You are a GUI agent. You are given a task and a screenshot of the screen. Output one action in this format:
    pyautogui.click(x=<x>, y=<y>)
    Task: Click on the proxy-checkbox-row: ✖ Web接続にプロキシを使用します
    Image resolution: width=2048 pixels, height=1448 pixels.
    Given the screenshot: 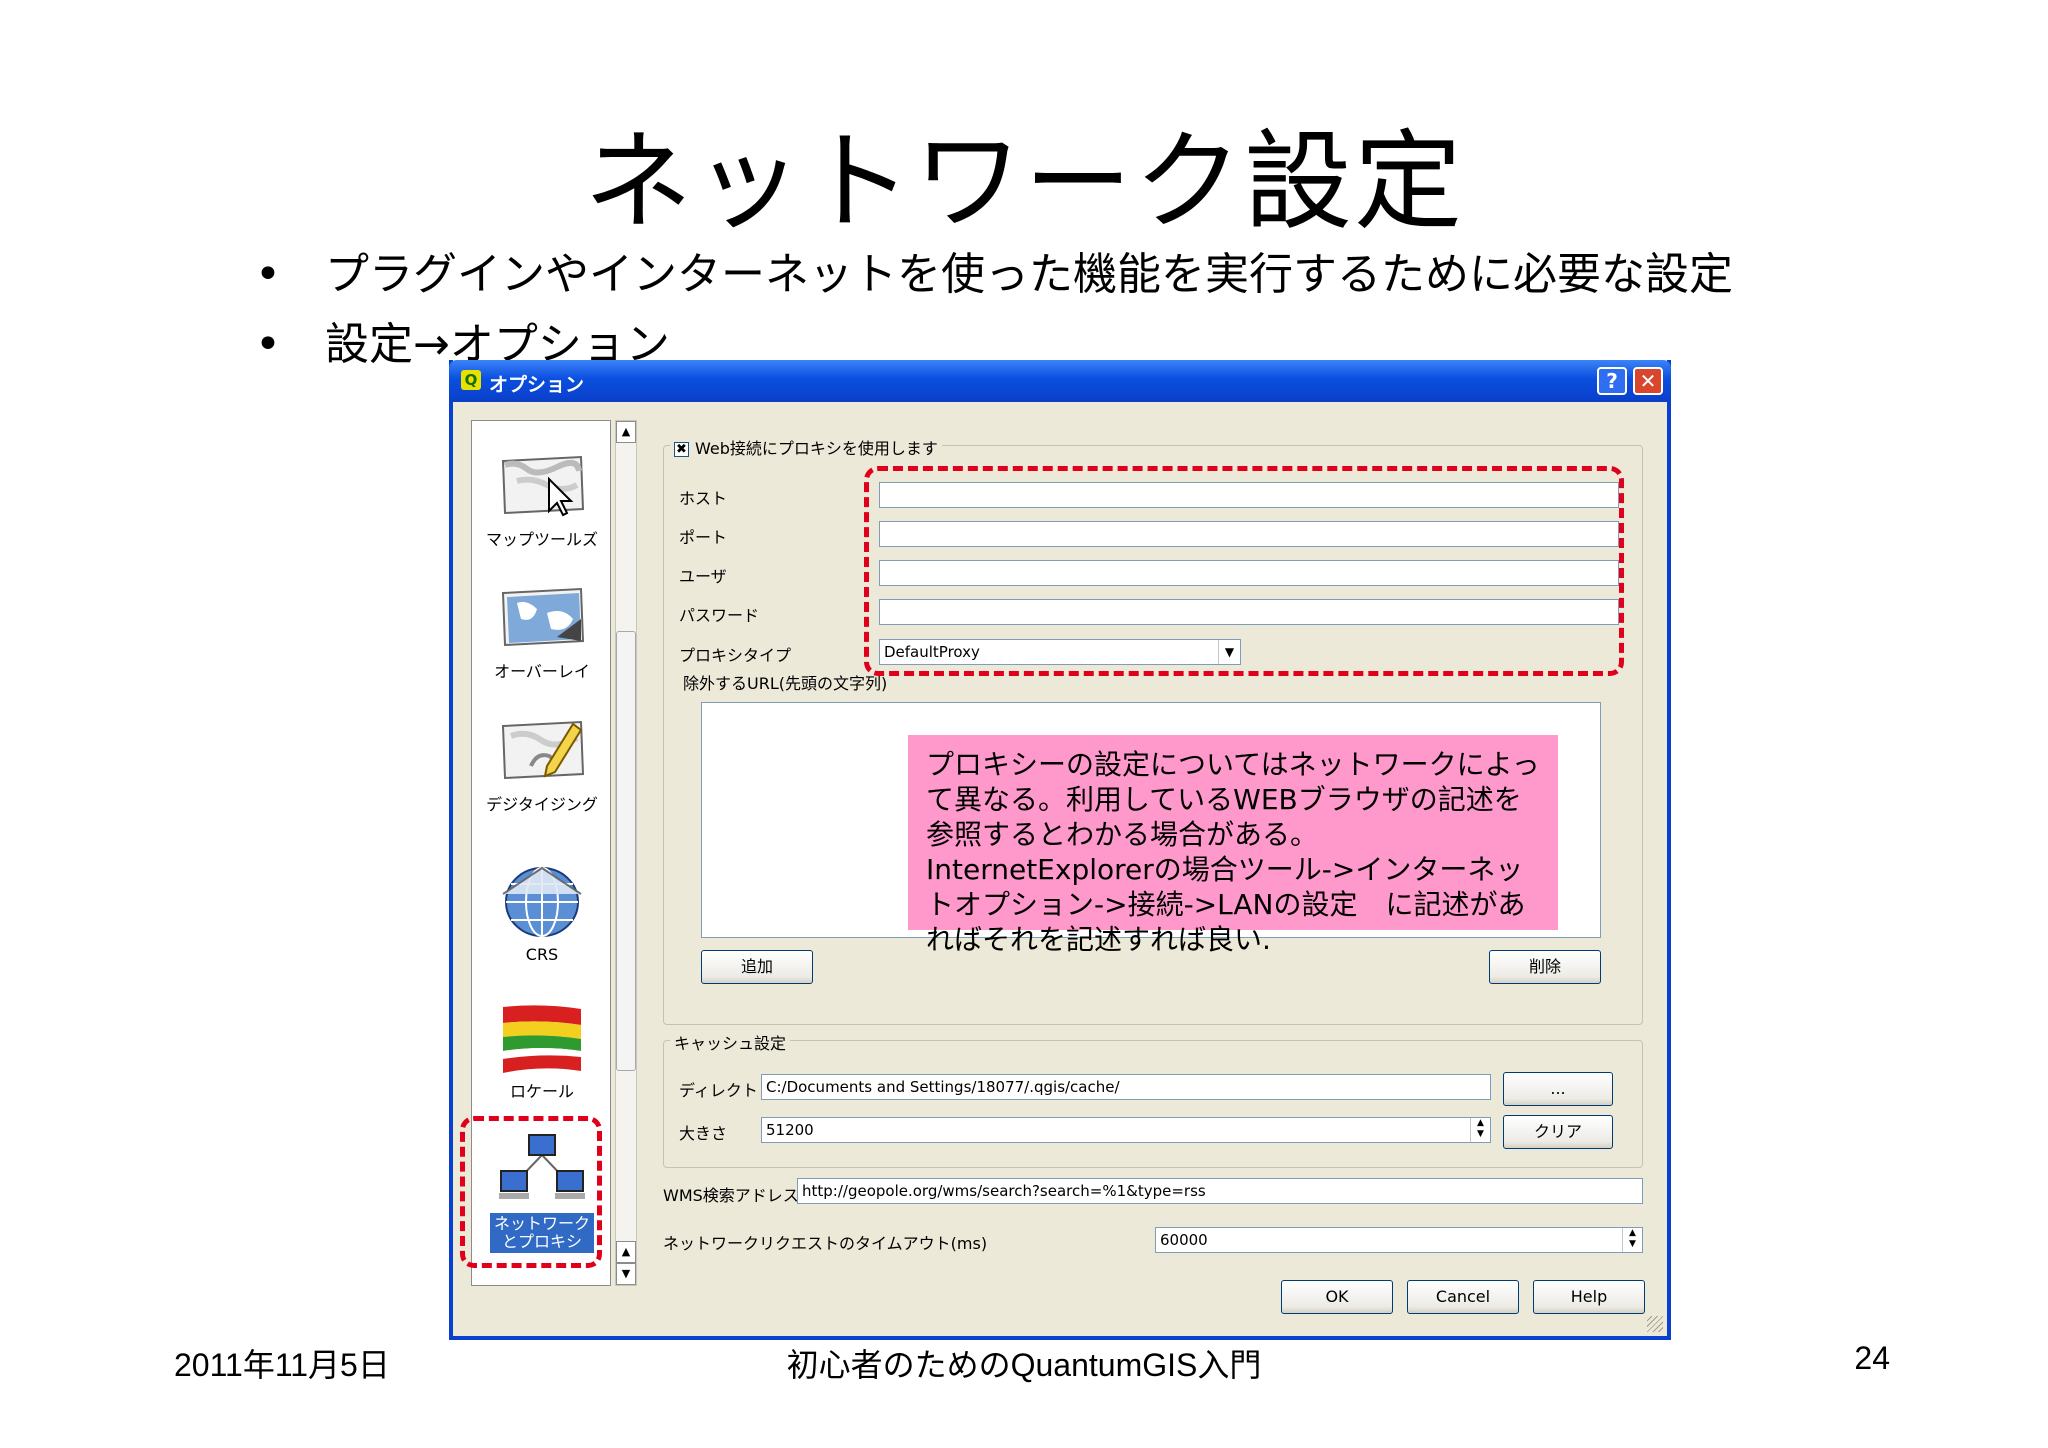 What is the action you would take?
    pyautogui.click(x=806, y=447)
    